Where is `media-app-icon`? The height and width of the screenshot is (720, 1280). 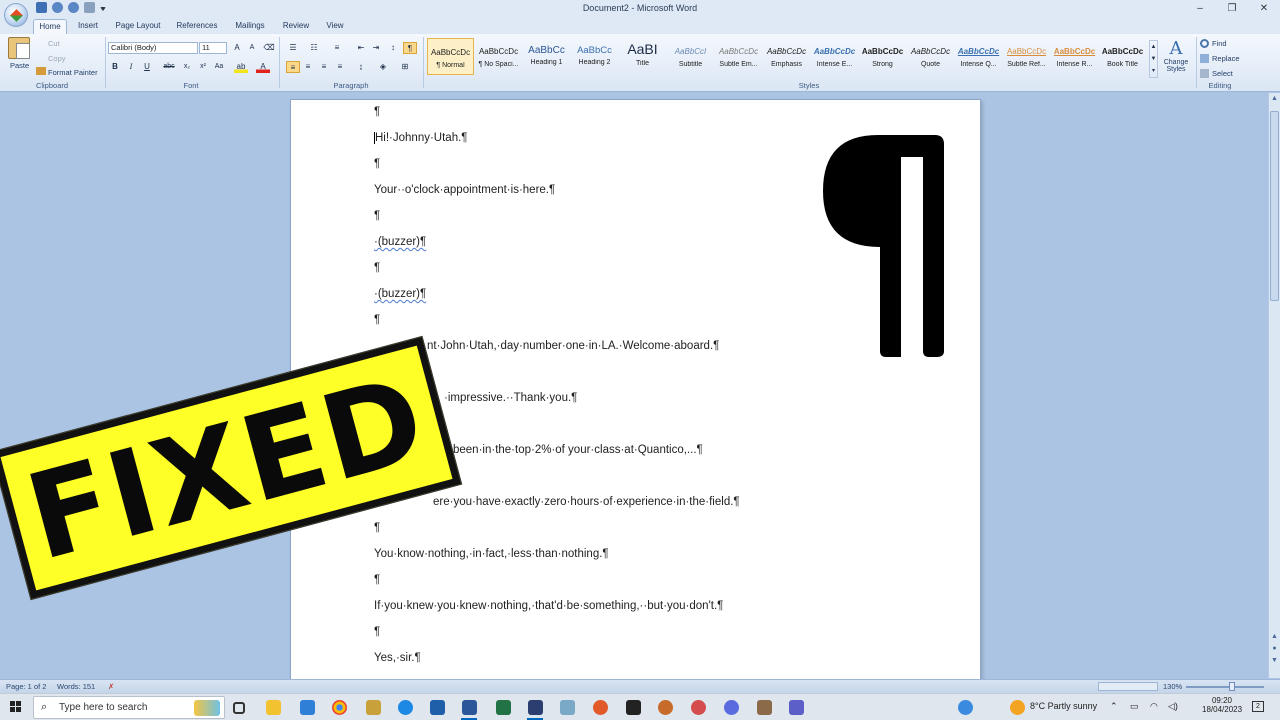 media-app-icon is located at coordinates (600, 707).